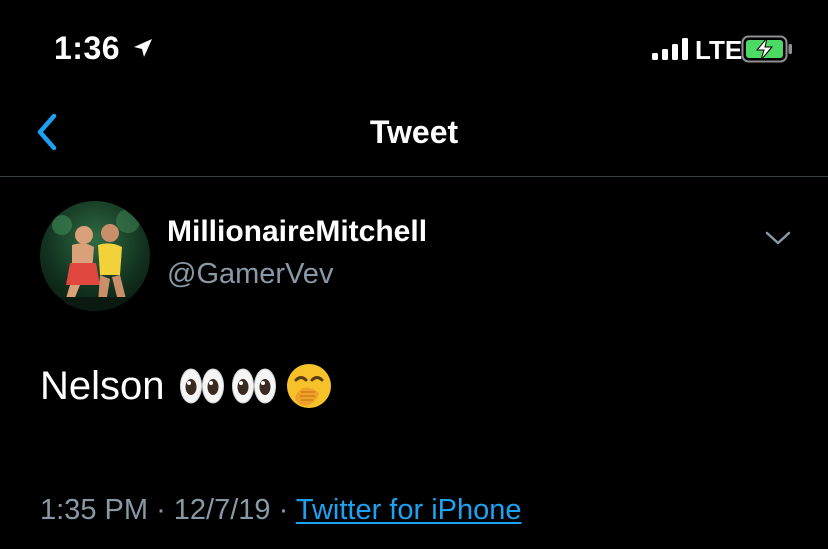 The image size is (828, 549). What do you see at coordinates (308, 386) in the screenshot?
I see `face-with-hand-over-mouth-icon` at bounding box center [308, 386].